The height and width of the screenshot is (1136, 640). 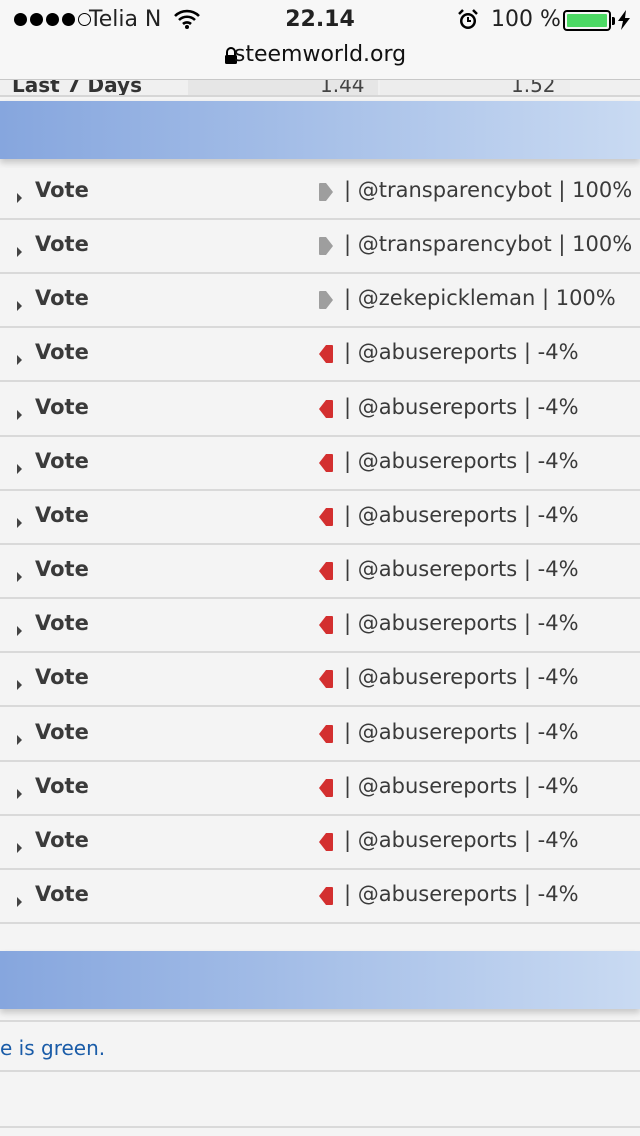 I want to click on stats-row-value: 1.52, so click(x=533, y=88).